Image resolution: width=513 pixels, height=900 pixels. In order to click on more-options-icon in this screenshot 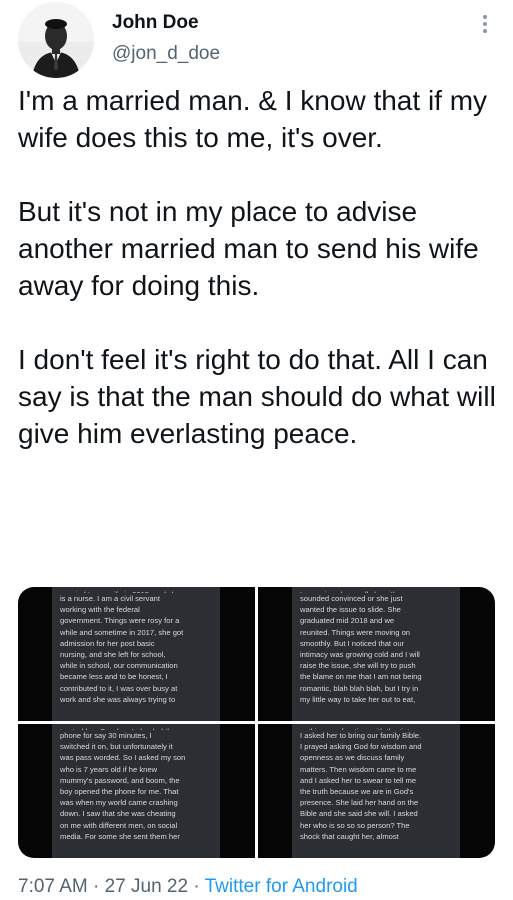, I will do `click(485, 27)`.